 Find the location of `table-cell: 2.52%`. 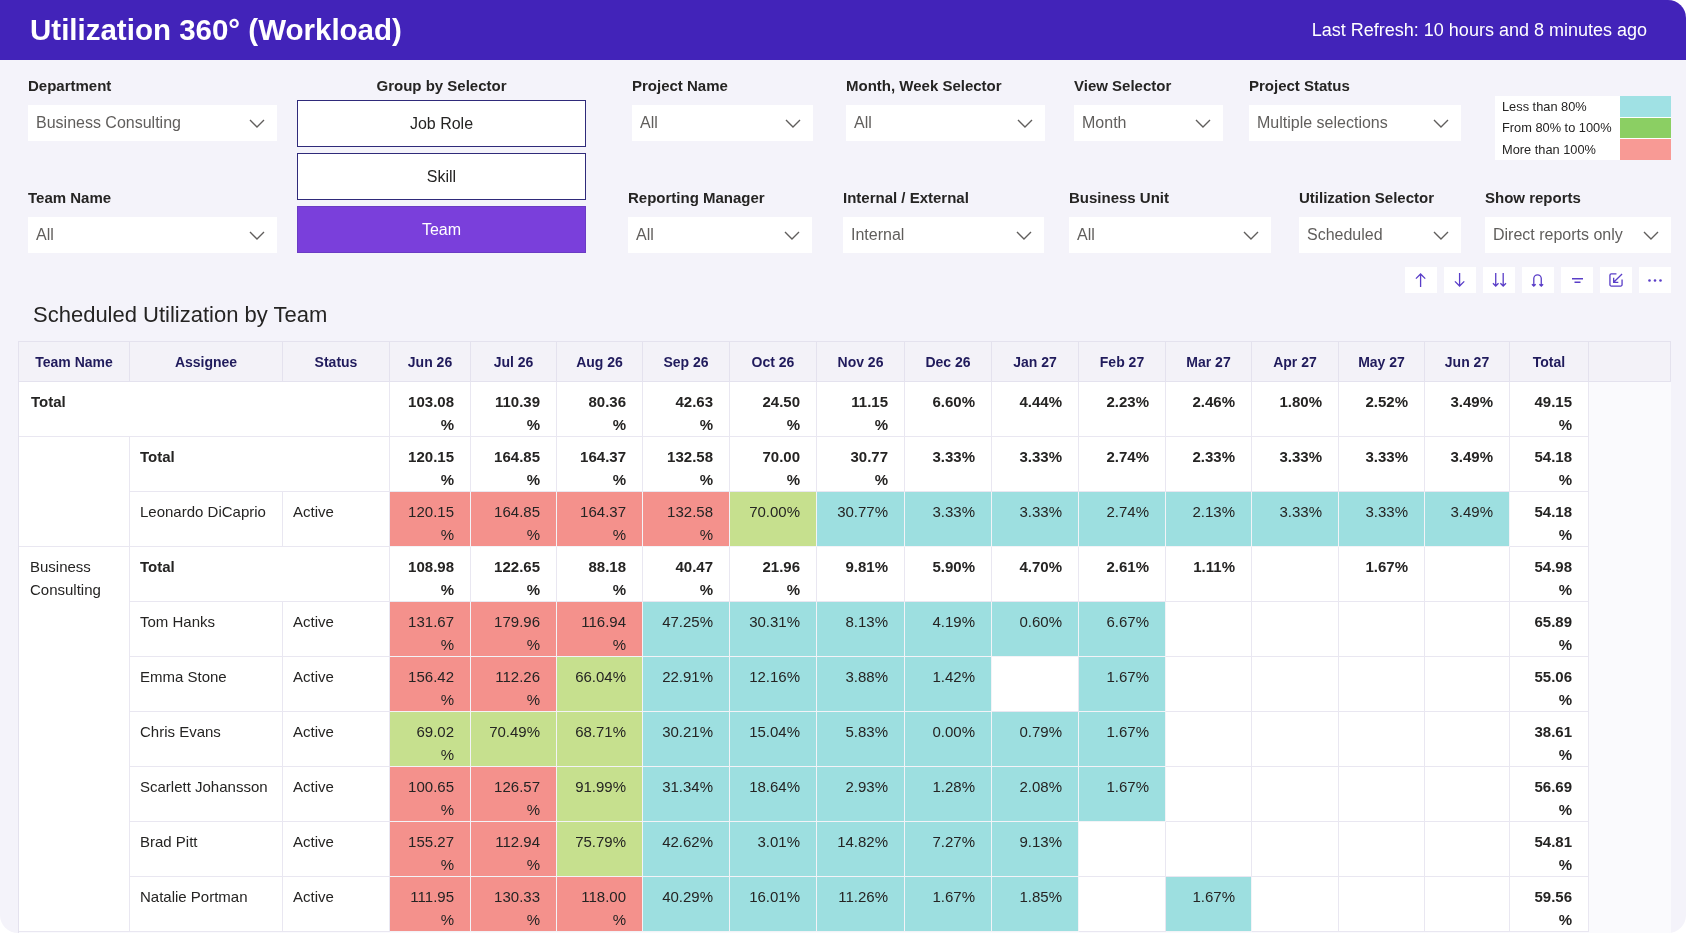

table-cell: 2.52% is located at coordinates (1382, 409).